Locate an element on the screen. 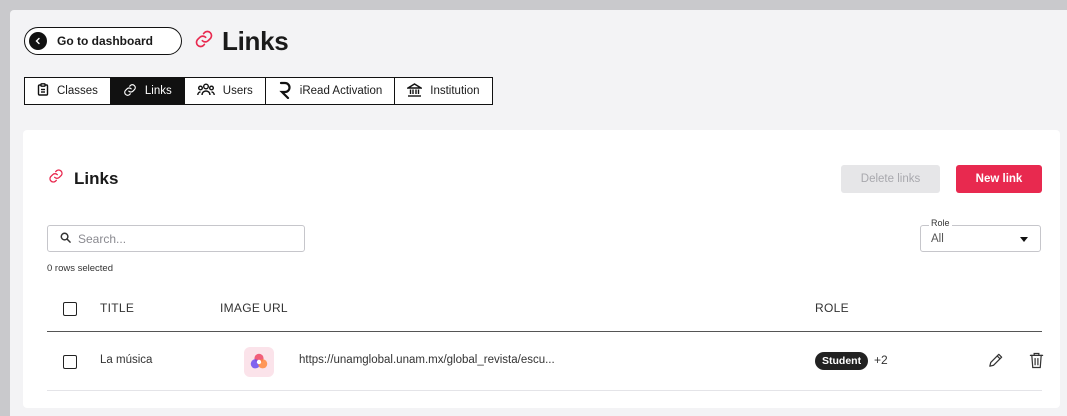 This screenshot has height=416, width=1067. row-checkbox is located at coordinates (70, 362).